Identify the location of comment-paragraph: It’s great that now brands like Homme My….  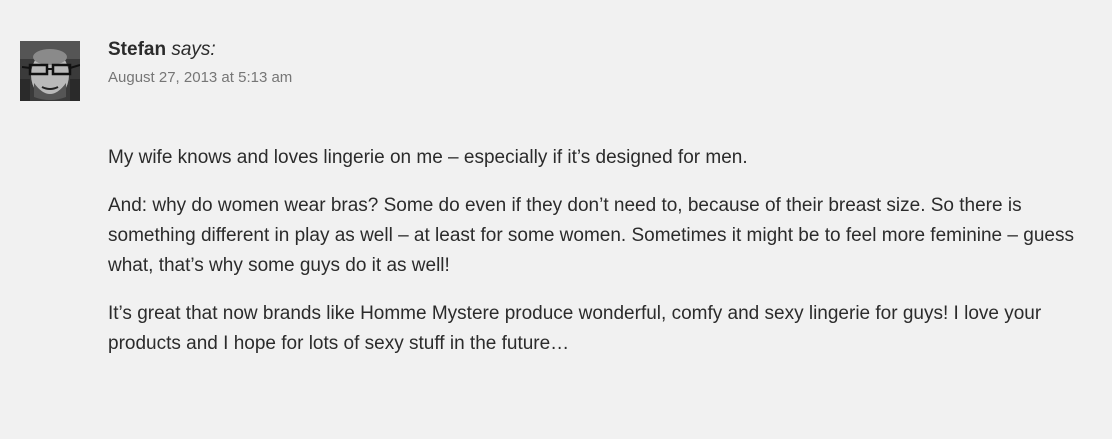
(575, 328).